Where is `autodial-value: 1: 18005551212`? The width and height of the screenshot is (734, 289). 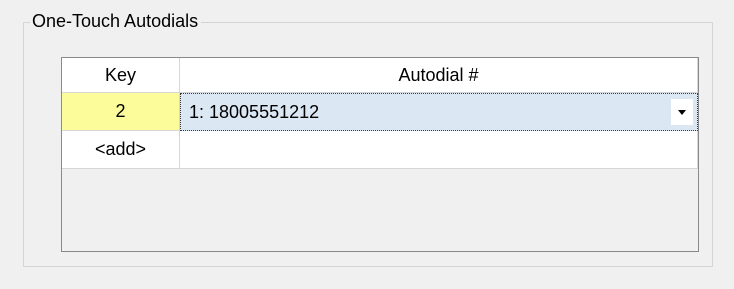 autodial-value: 1: 18005551212 is located at coordinates (254, 112).